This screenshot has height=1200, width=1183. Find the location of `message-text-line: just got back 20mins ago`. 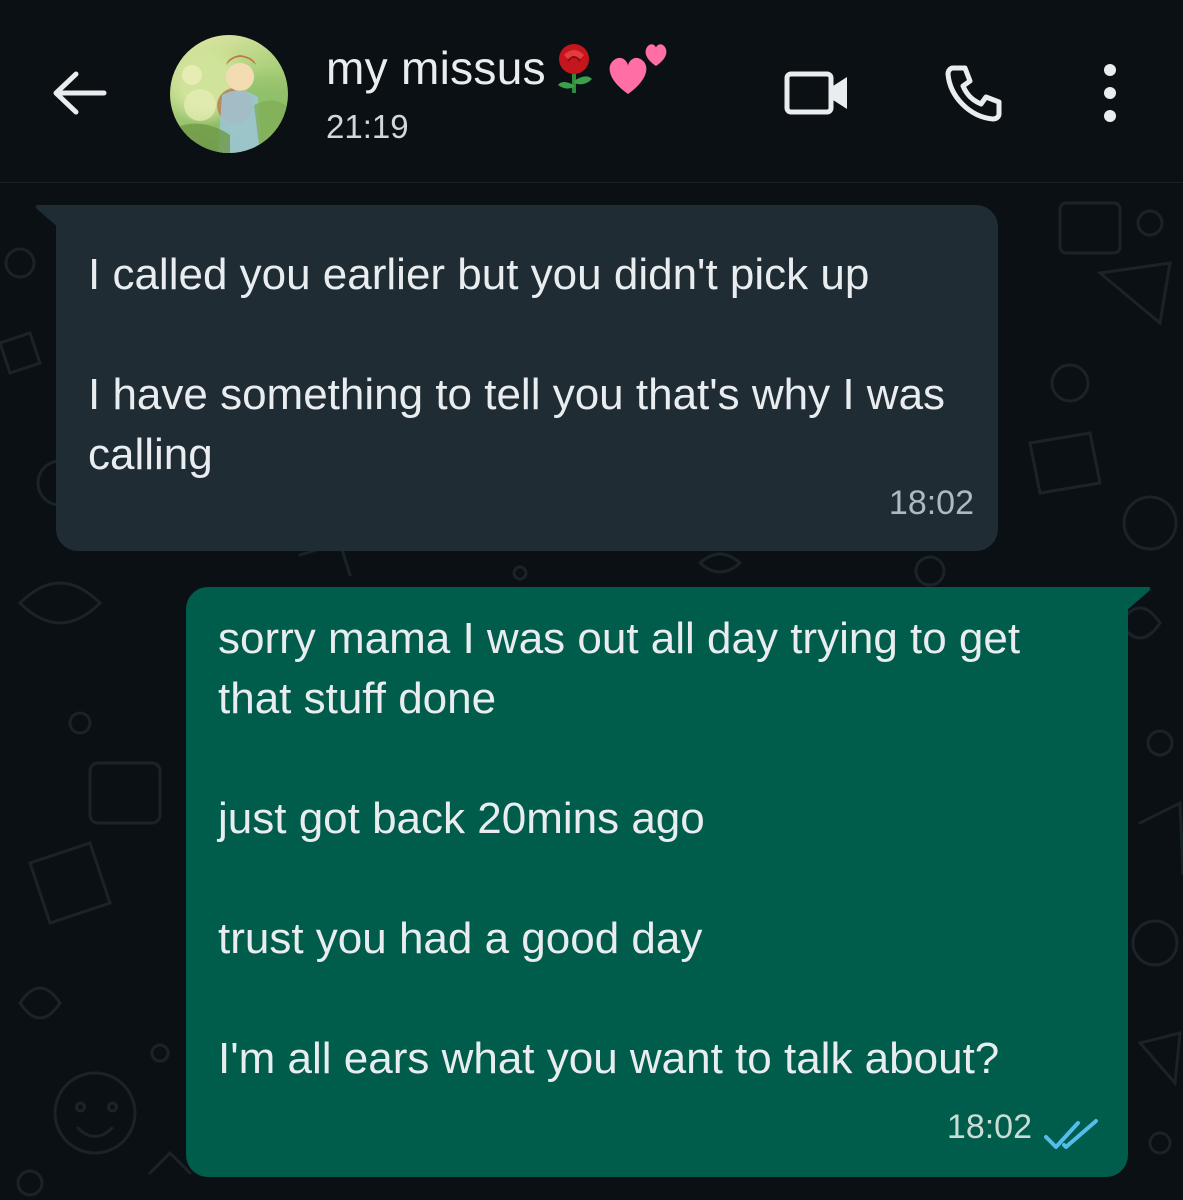

message-text-line: just got back 20mins ago is located at coordinates (461, 818).